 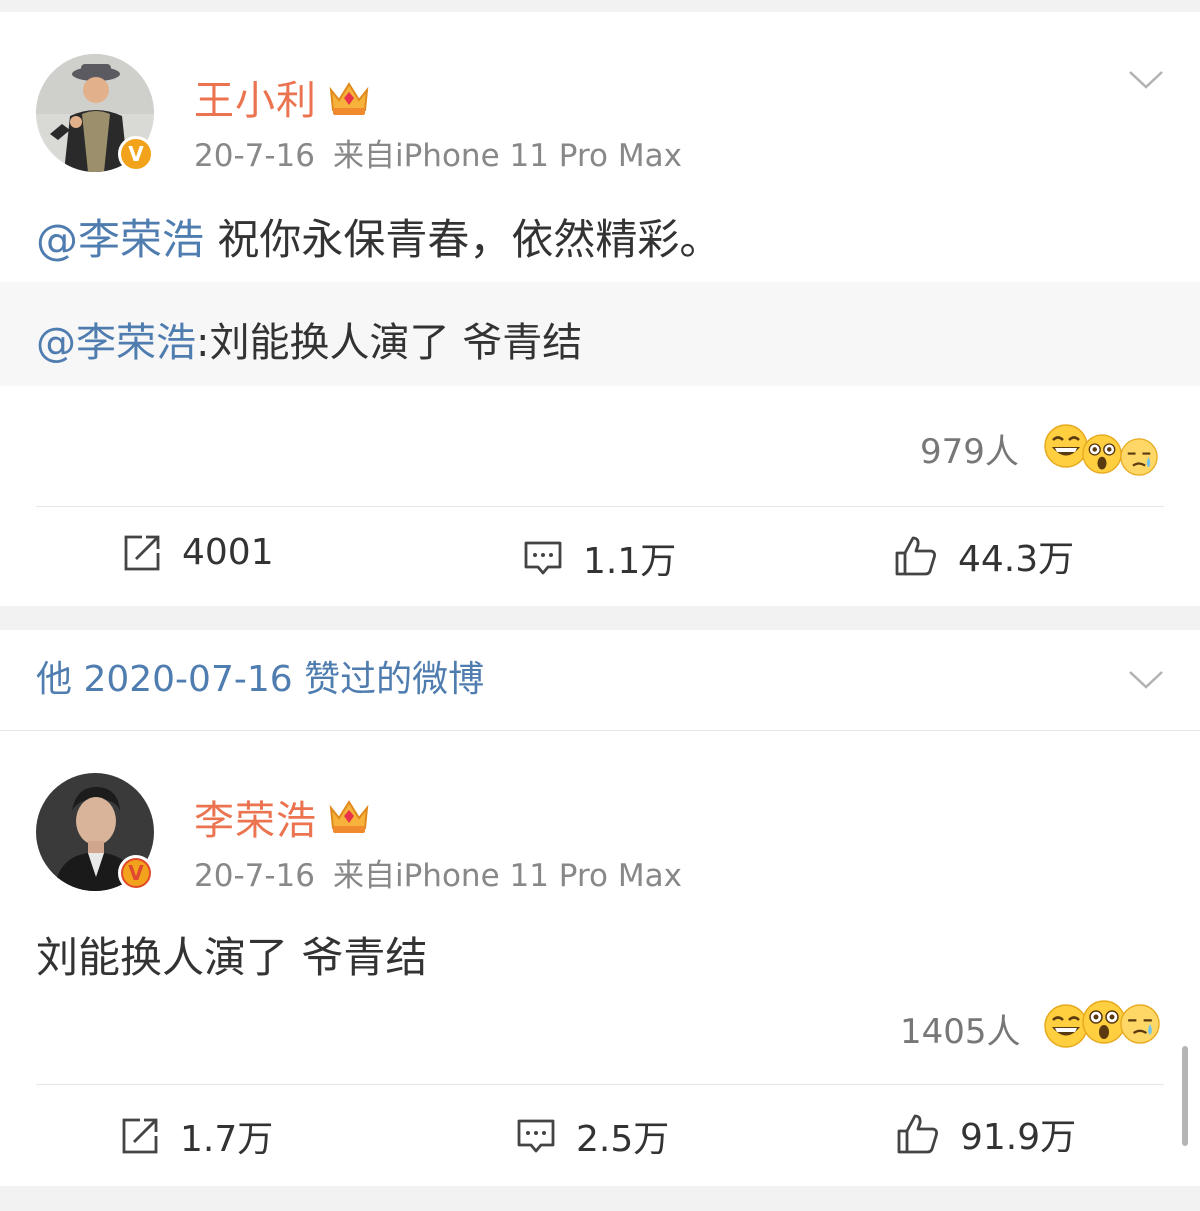 What do you see at coordinates (228, 552) in the screenshot?
I see `repost-count: 4001` at bounding box center [228, 552].